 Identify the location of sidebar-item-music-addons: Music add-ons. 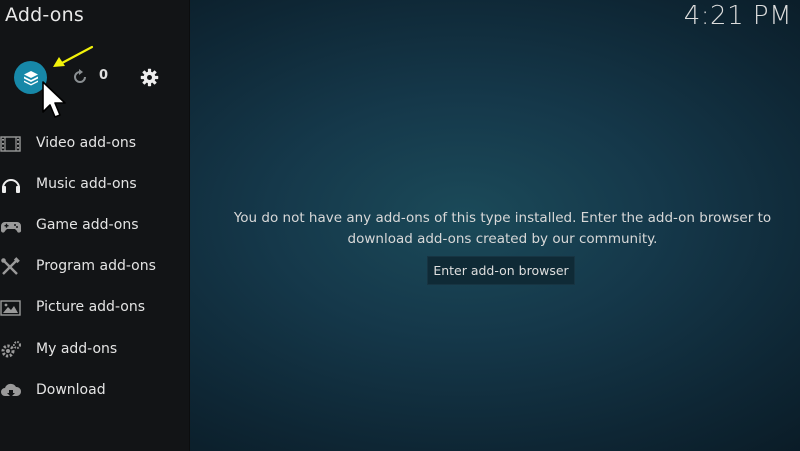
(94, 185).